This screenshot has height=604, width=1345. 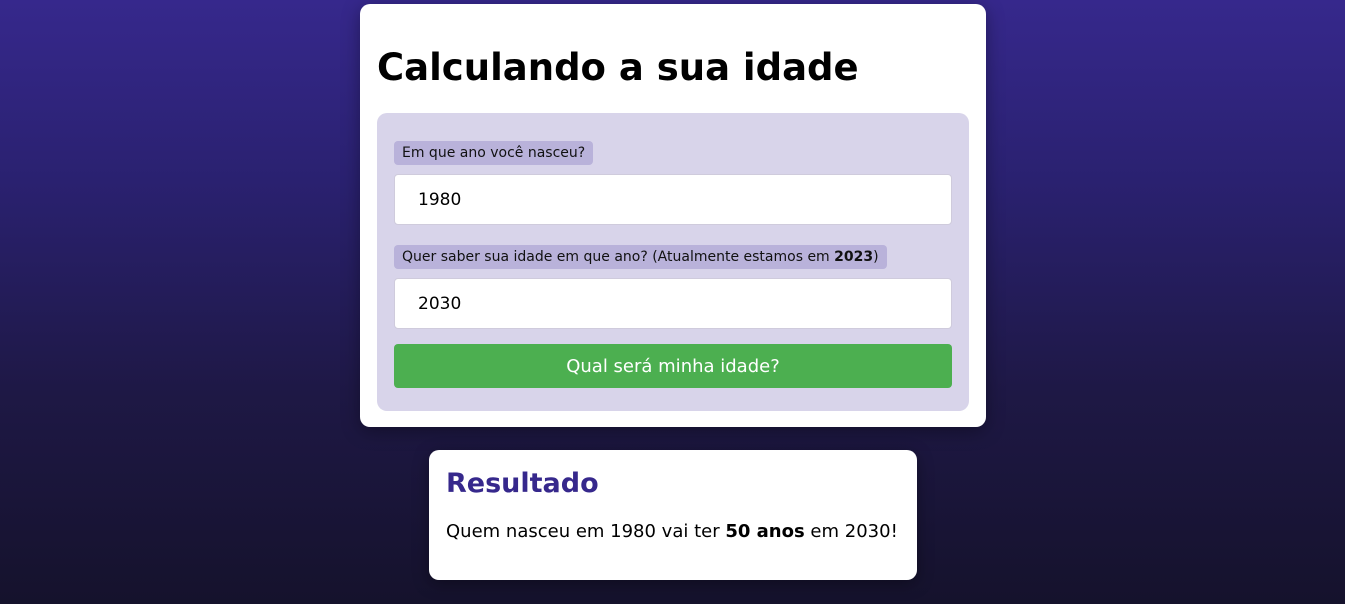 What do you see at coordinates (494, 153) in the screenshot?
I see `birth-year-label: Em que ano você nasceu?` at bounding box center [494, 153].